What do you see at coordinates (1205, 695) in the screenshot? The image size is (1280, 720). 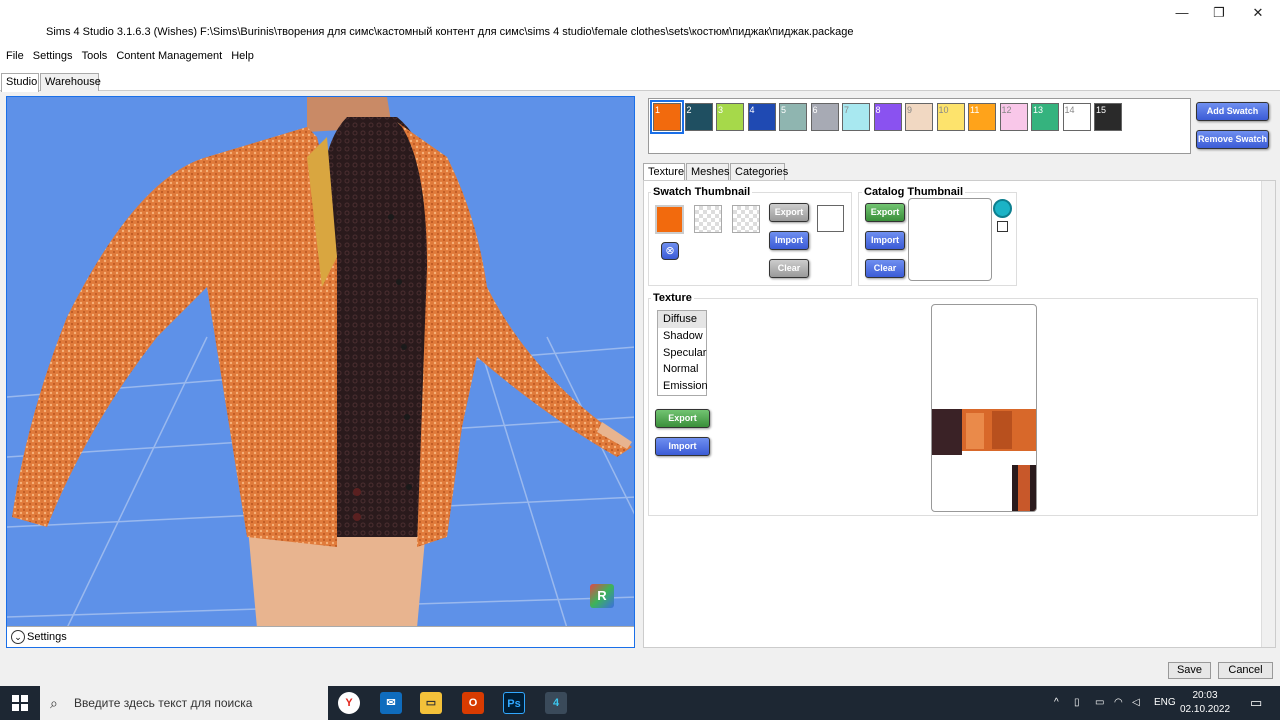 I see `clock-time: 20:03` at bounding box center [1205, 695].